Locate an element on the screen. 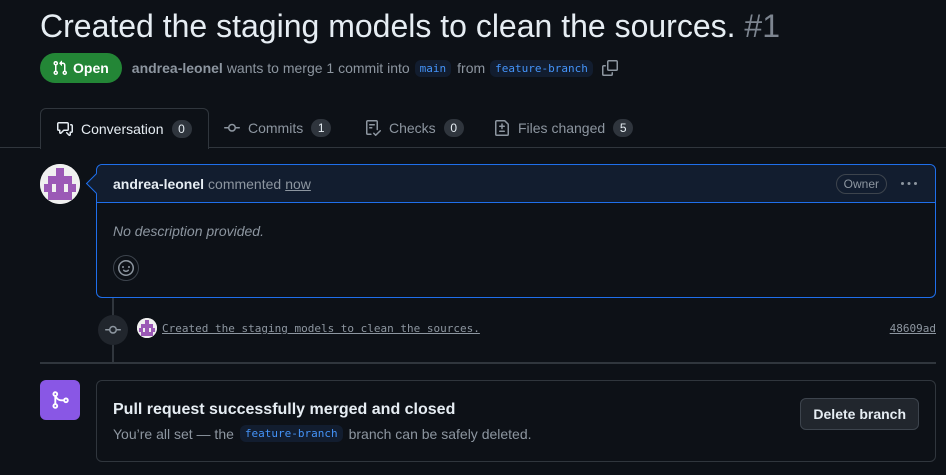 This screenshot has height=475, width=946. comment-author: andrea-leonel is located at coordinates (158, 184).